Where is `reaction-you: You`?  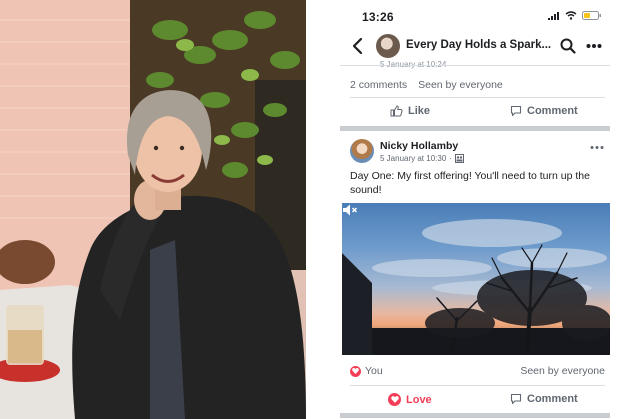
reaction-you: You is located at coordinates (366, 371).